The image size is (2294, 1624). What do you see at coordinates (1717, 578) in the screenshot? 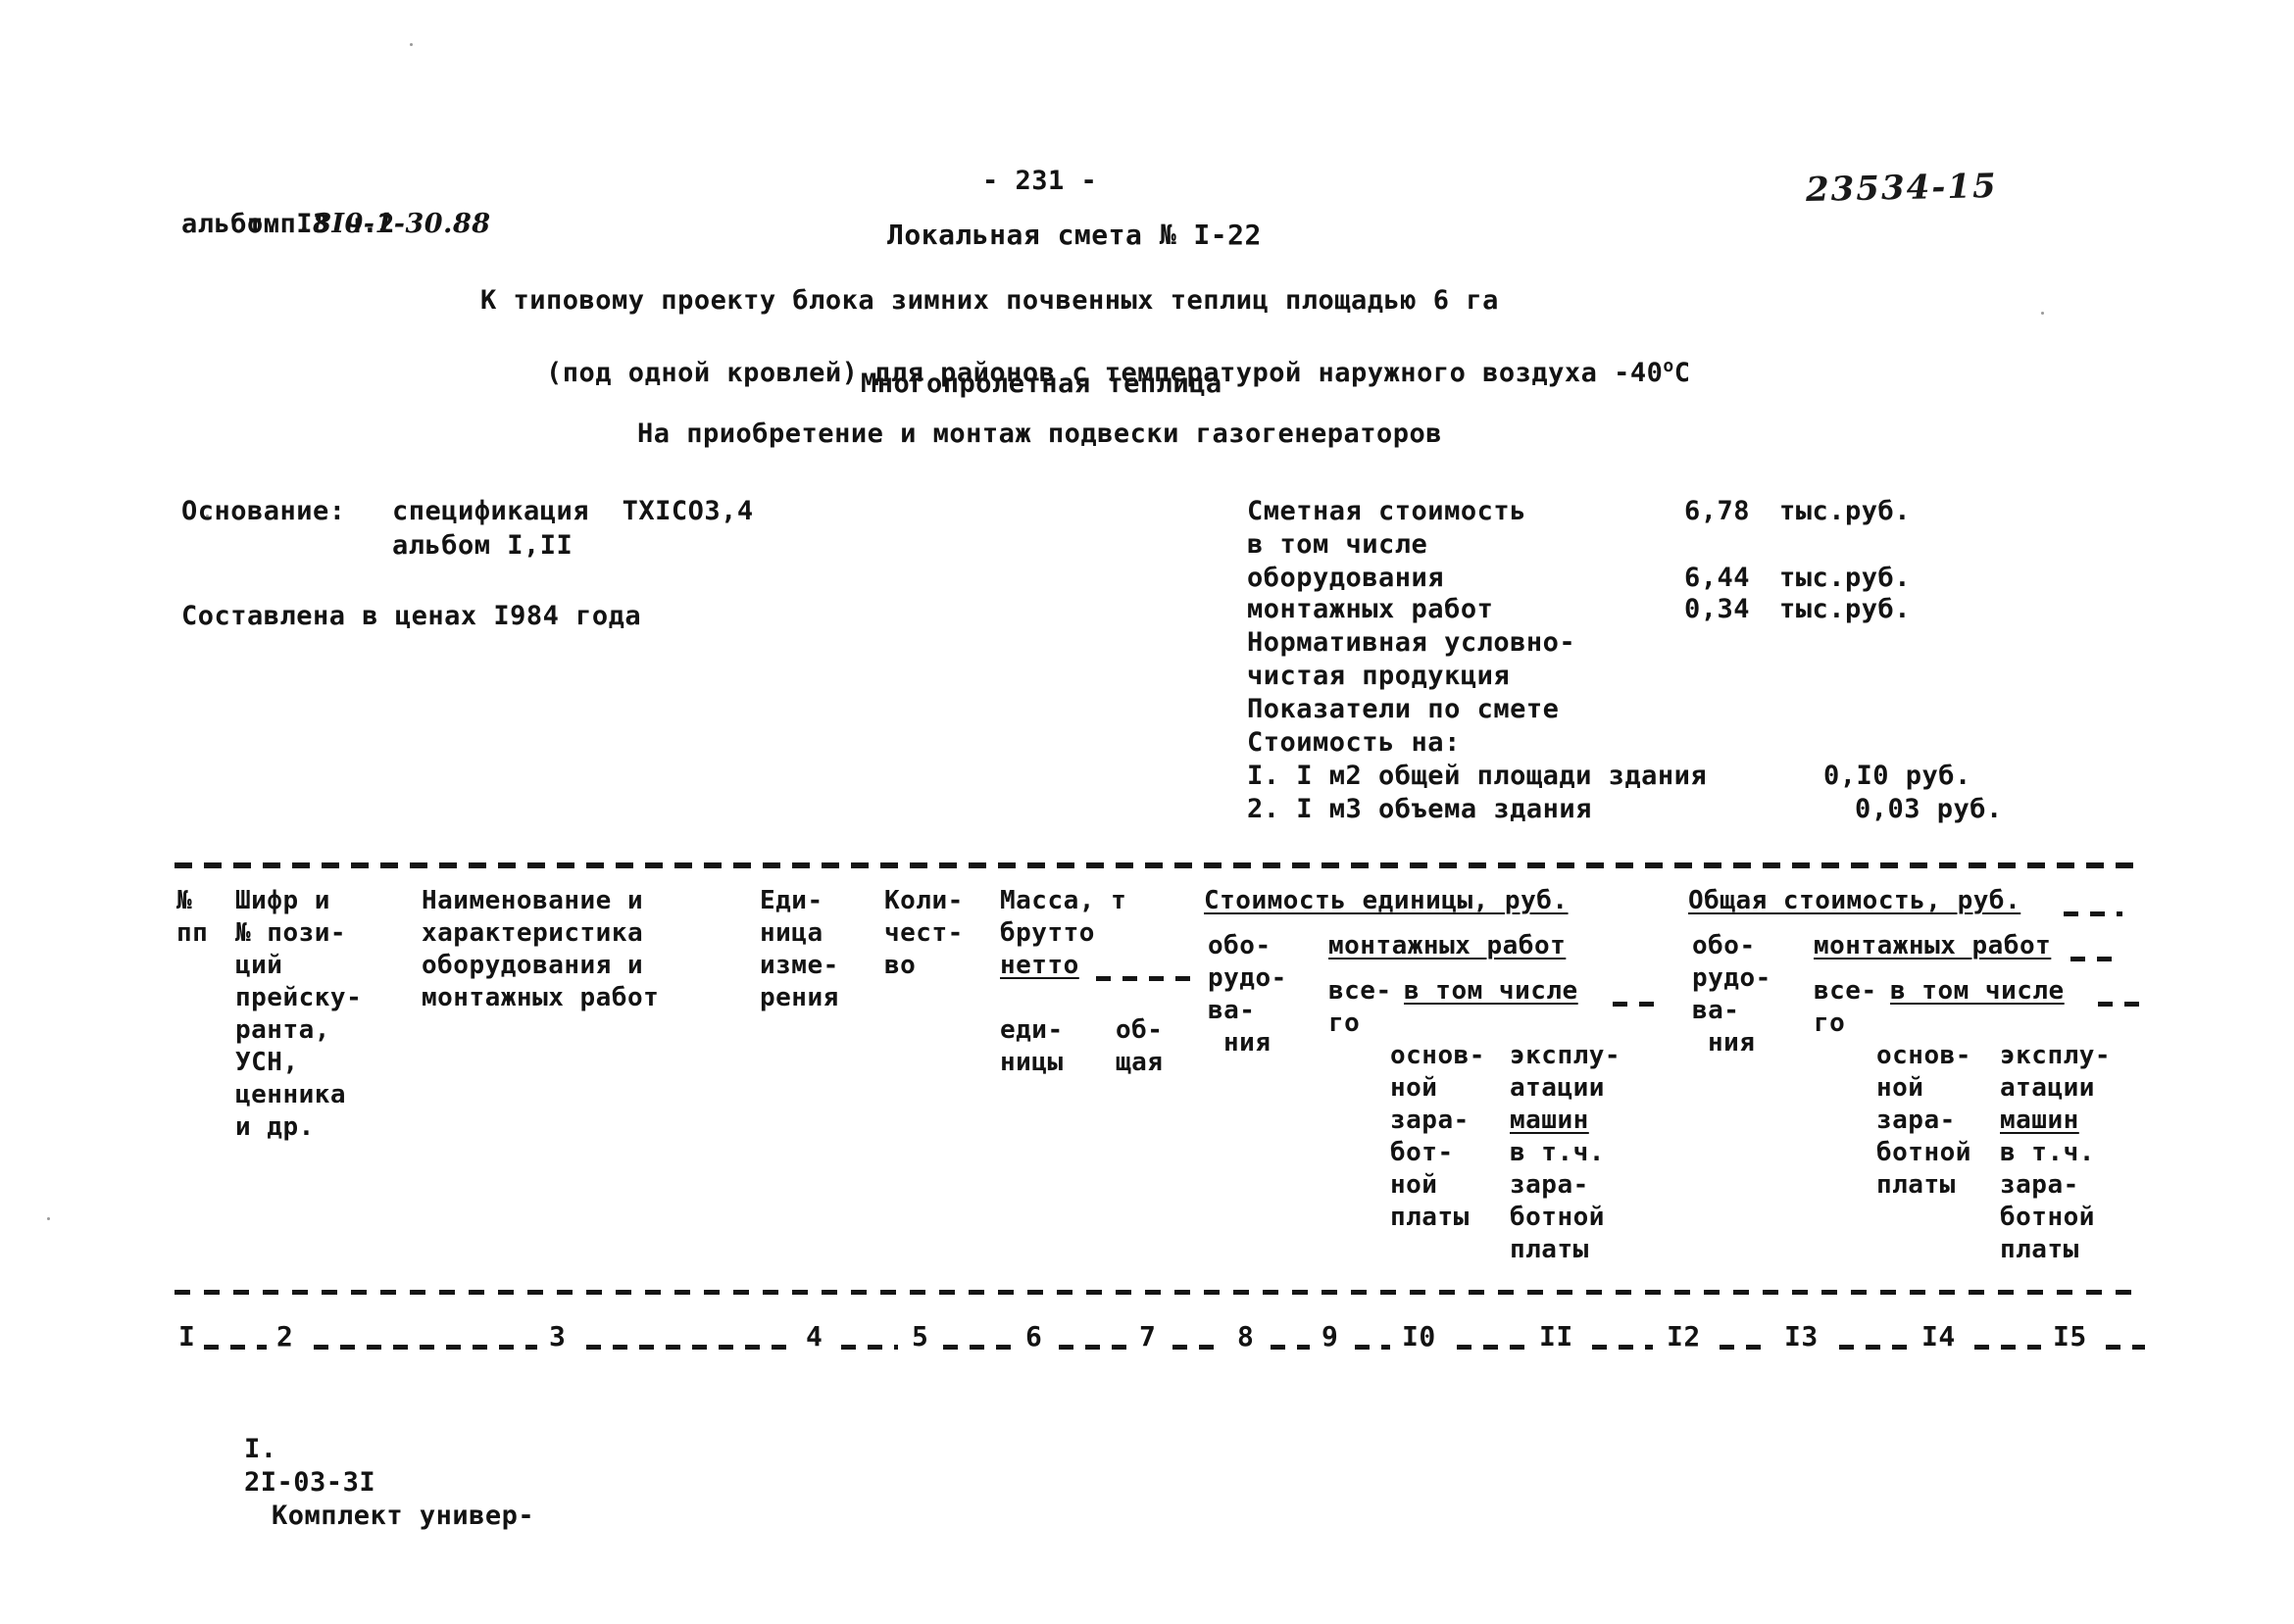
I see `summary-value-2: 6,44` at bounding box center [1717, 578].